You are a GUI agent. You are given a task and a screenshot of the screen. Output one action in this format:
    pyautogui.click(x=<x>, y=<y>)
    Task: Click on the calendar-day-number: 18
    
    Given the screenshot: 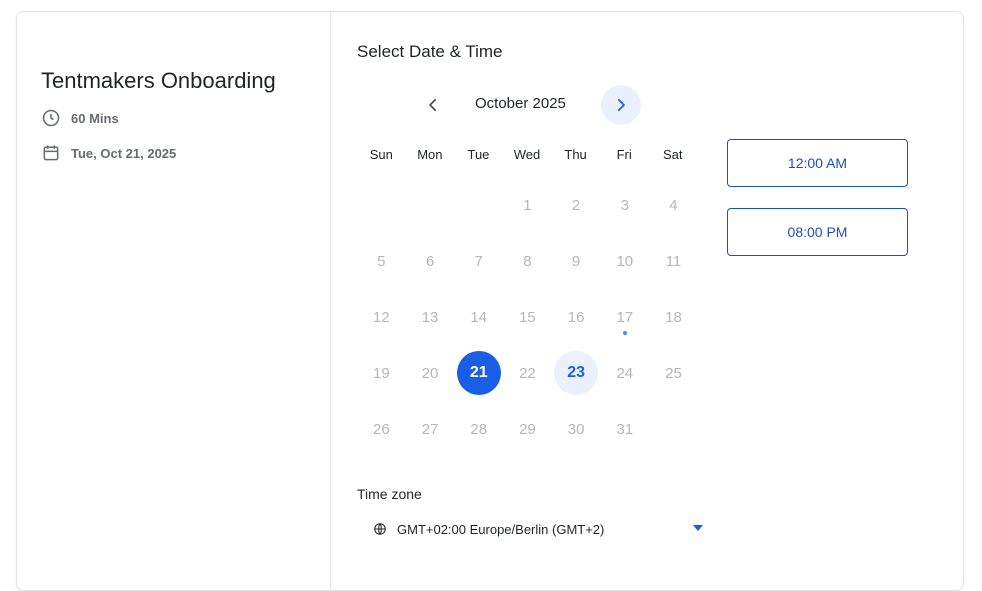 What is the action you would take?
    pyautogui.click(x=673, y=317)
    